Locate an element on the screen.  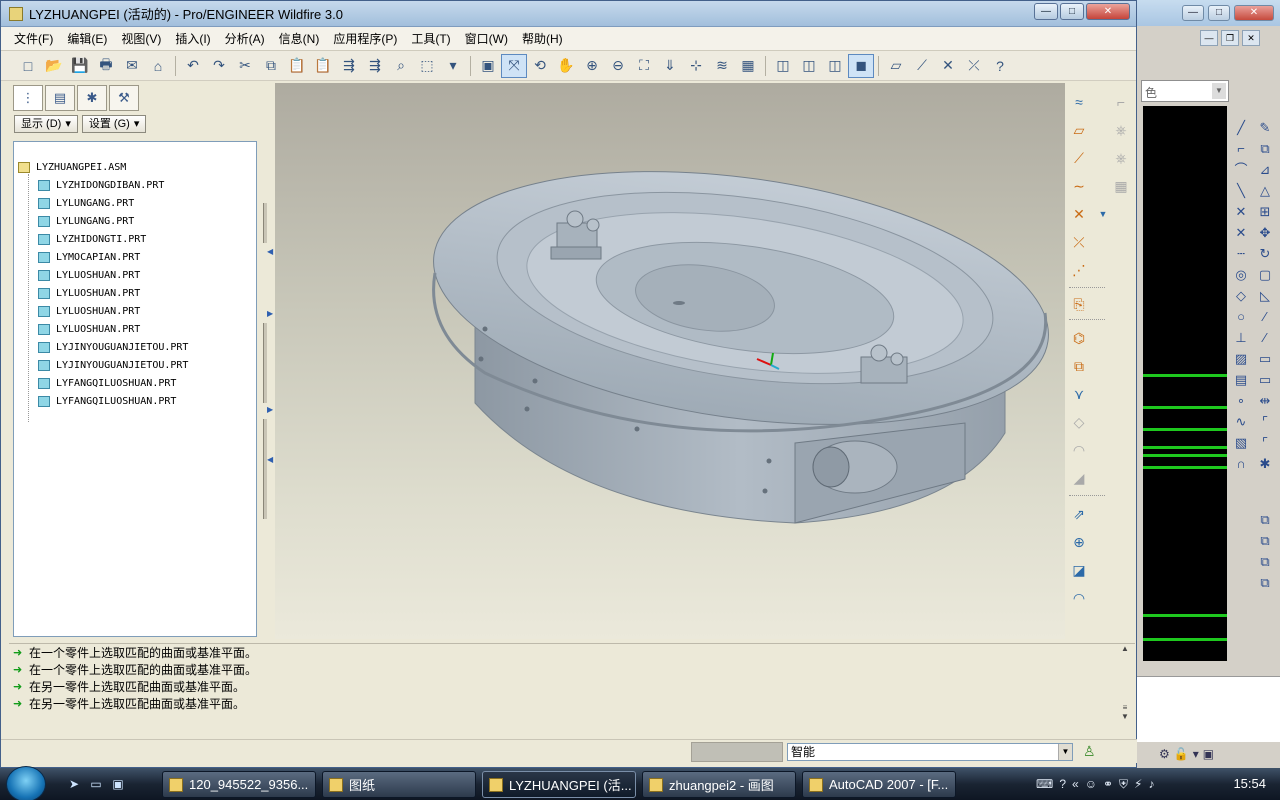
model-tree-tab-icon: ⋮ is located at coordinates (28, 98).